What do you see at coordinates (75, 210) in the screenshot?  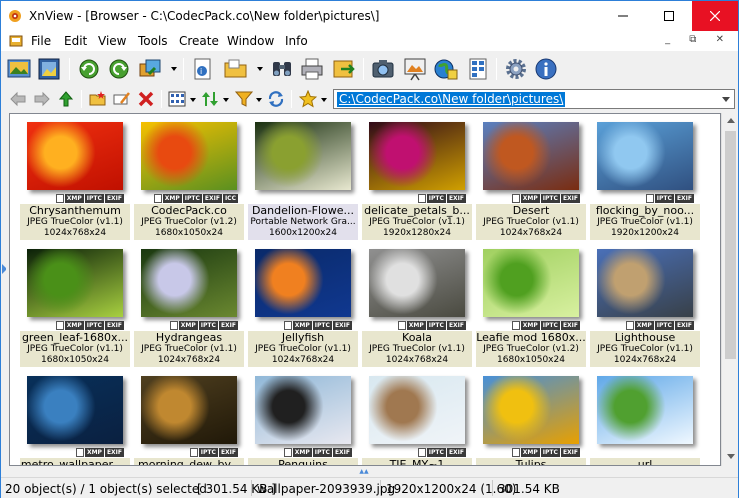 I see `file-name: Chrysanthemum` at bounding box center [75, 210].